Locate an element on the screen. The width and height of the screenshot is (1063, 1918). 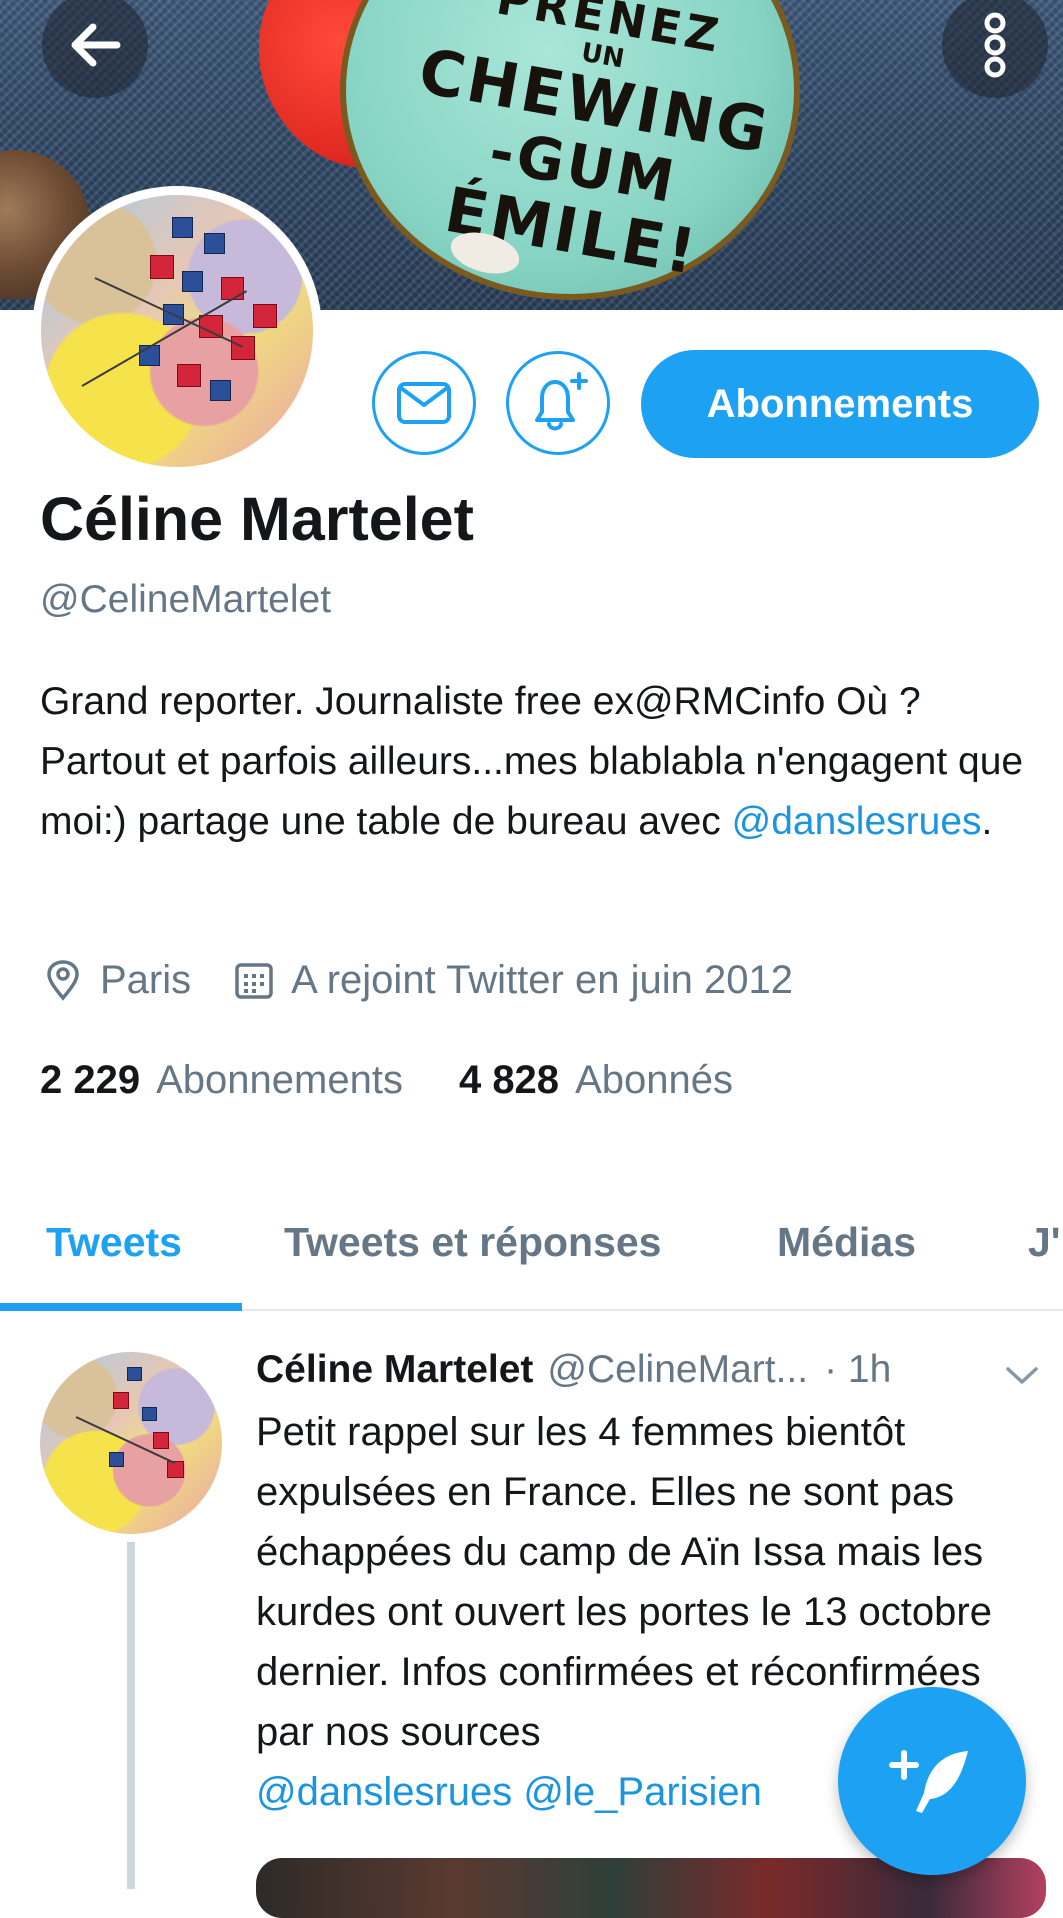
notifications-button is located at coordinates (558, 403).